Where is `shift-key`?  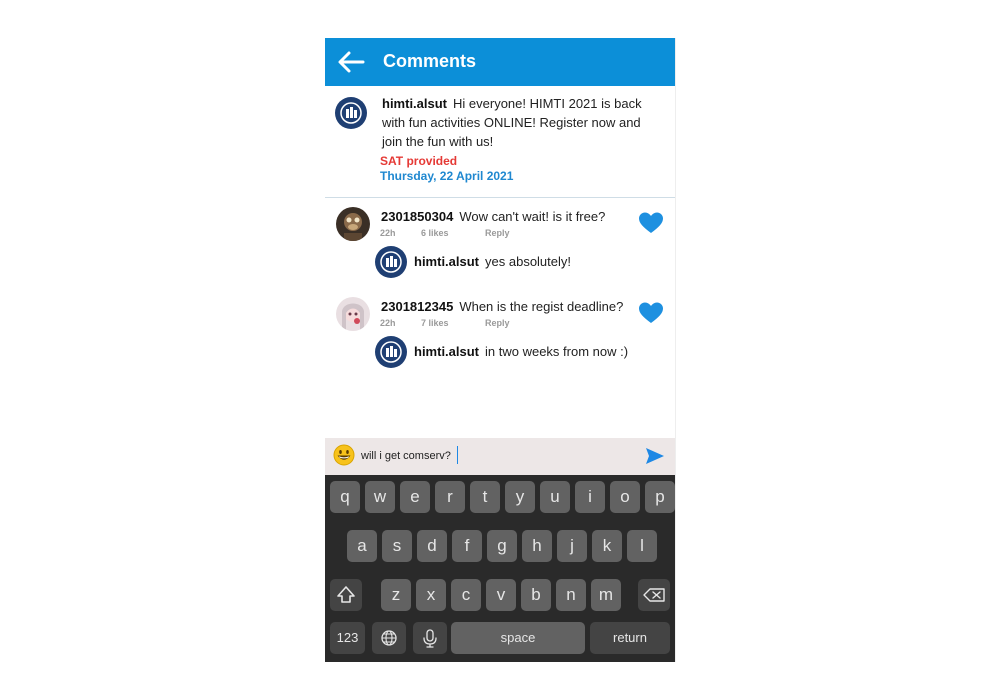
shift-key is located at coordinates (346, 595).